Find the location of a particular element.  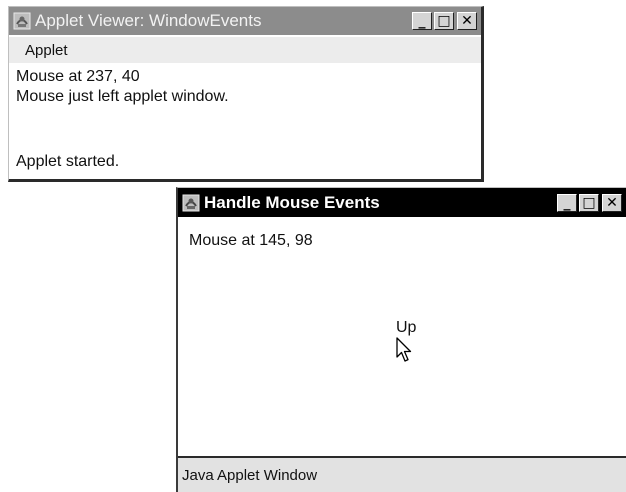

mouse-position-text: Mouse at 145, 98 is located at coordinates (251, 240).